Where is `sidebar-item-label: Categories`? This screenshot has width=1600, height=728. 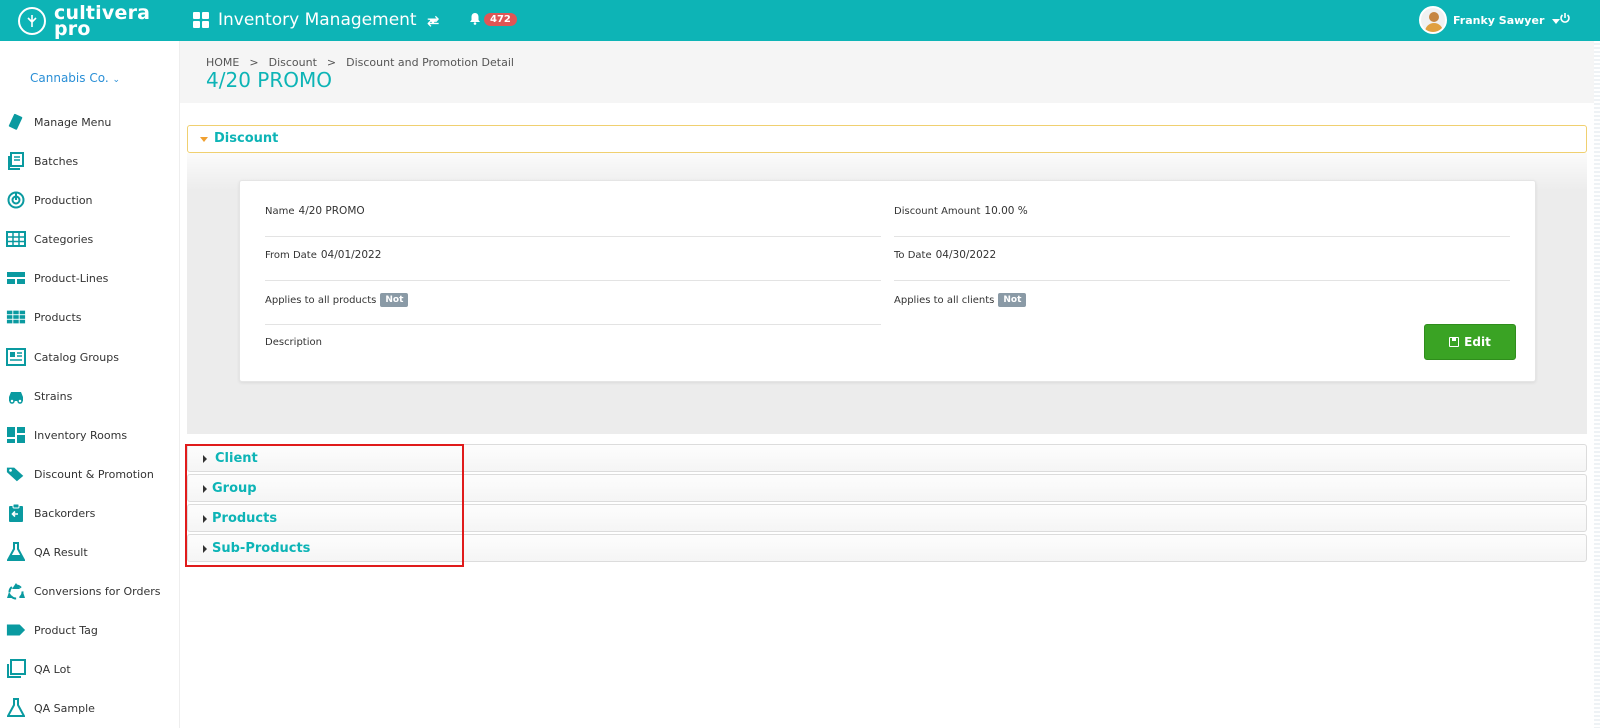 sidebar-item-label: Categories is located at coordinates (64, 239).